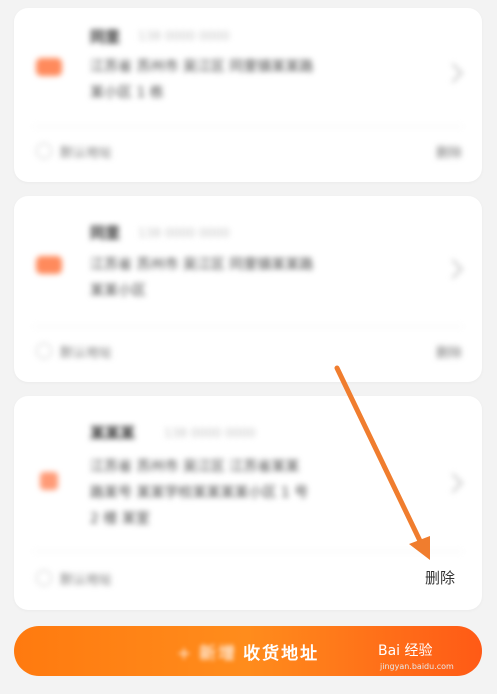  What do you see at coordinates (440, 577) in the screenshot?
I see `delete-button: 删除` at bounding box center [440, 577].